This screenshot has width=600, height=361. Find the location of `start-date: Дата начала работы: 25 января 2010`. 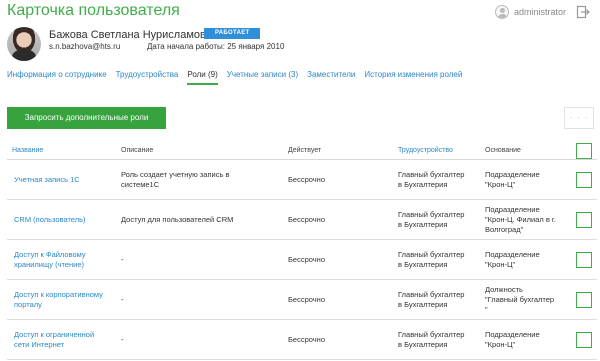

start-date: Дата начала работы: 25 января 2010 is located at coordinates (216, 46).